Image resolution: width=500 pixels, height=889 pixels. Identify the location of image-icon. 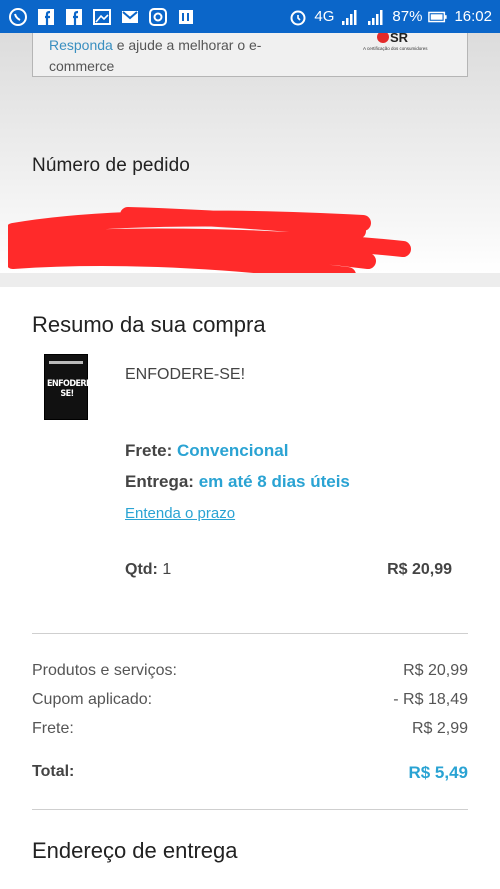
(102, 17).